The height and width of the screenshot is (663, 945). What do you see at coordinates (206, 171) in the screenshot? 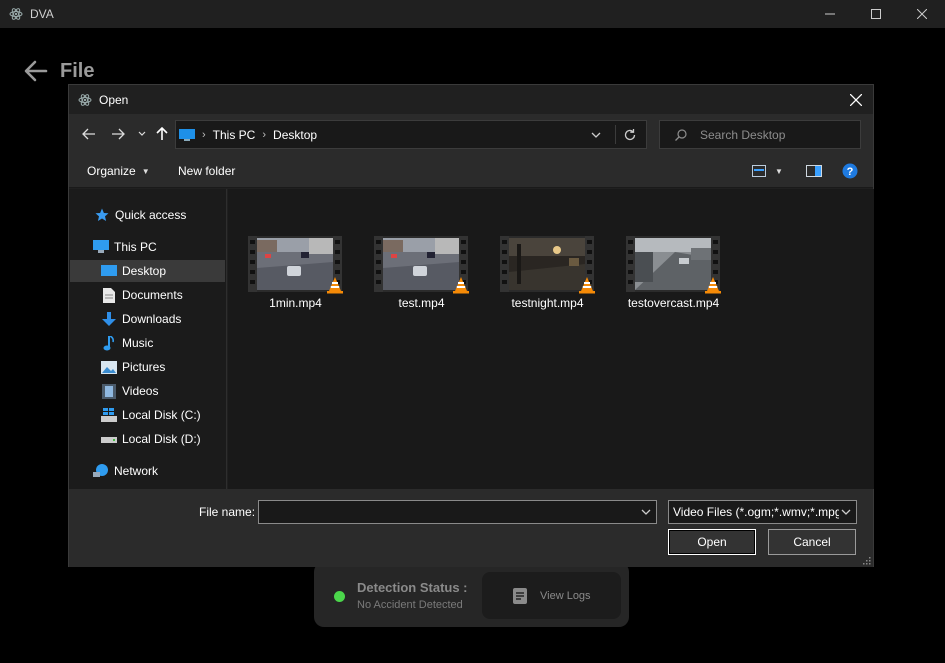
I see `new-folder-button: New folder` at bounding box center [206, 171].